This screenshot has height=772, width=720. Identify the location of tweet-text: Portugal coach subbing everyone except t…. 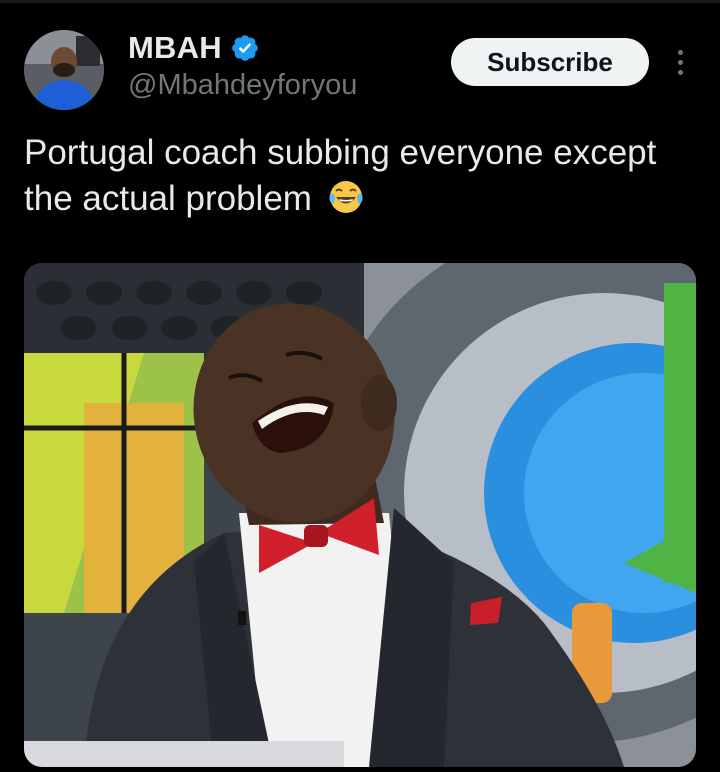
(354, 176).